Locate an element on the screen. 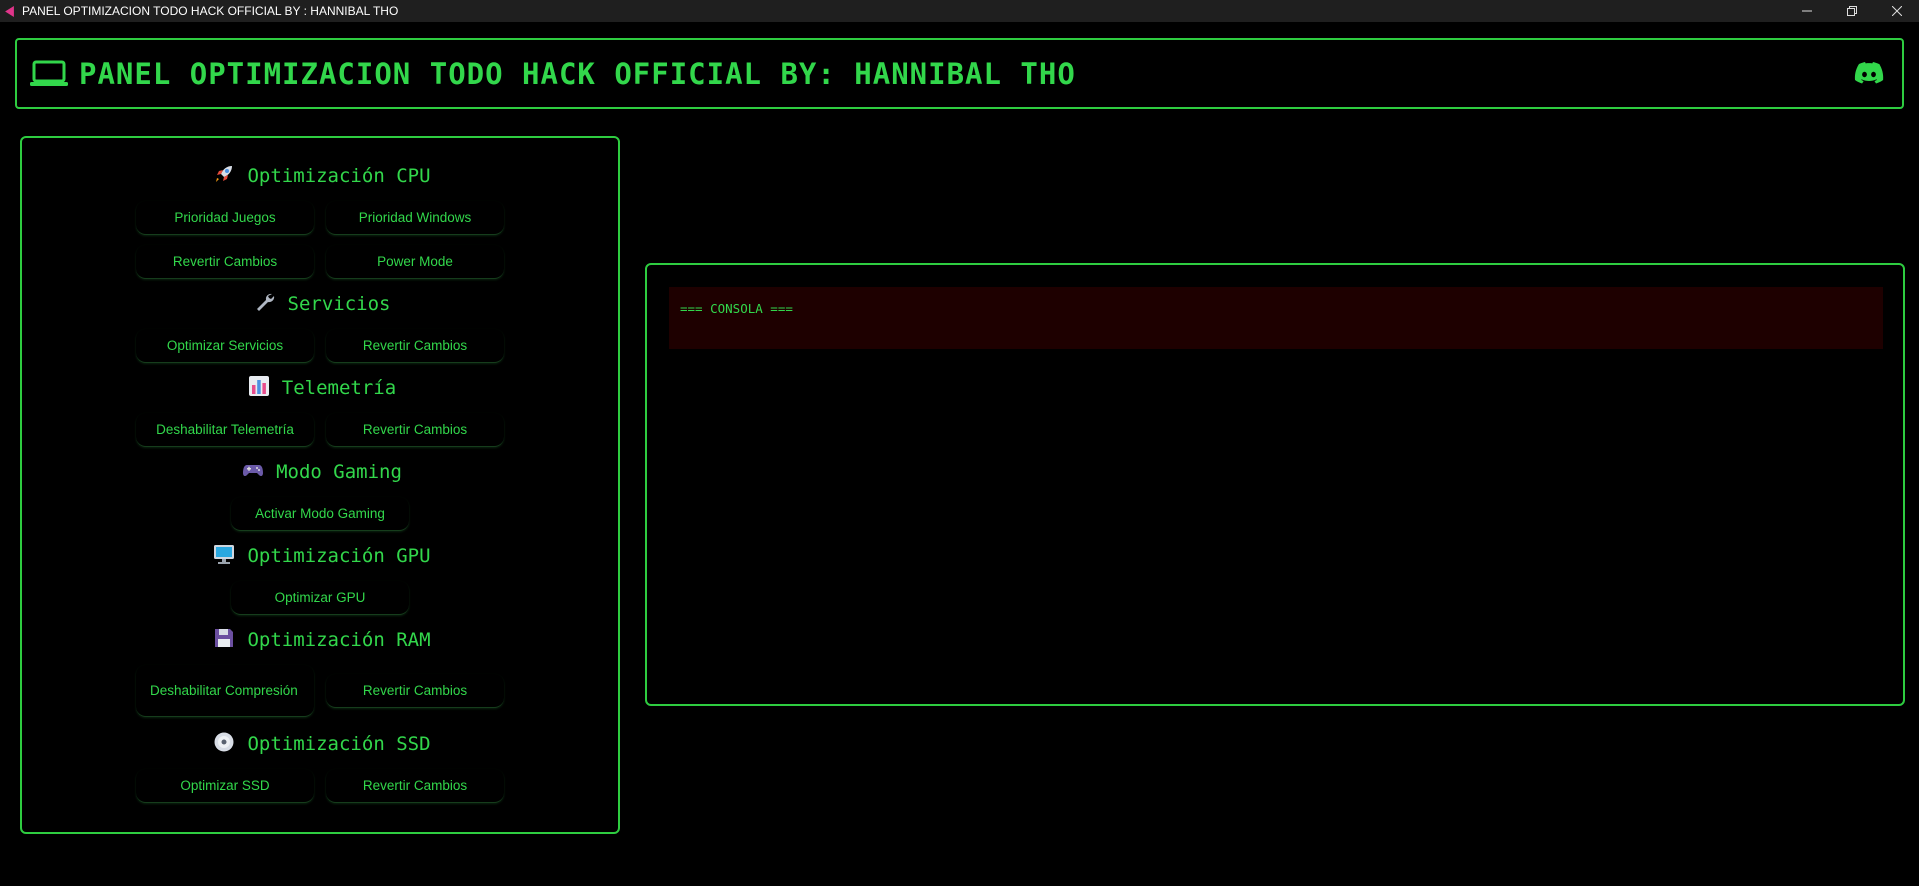  close-icon is located at coordinates (1896, 11).